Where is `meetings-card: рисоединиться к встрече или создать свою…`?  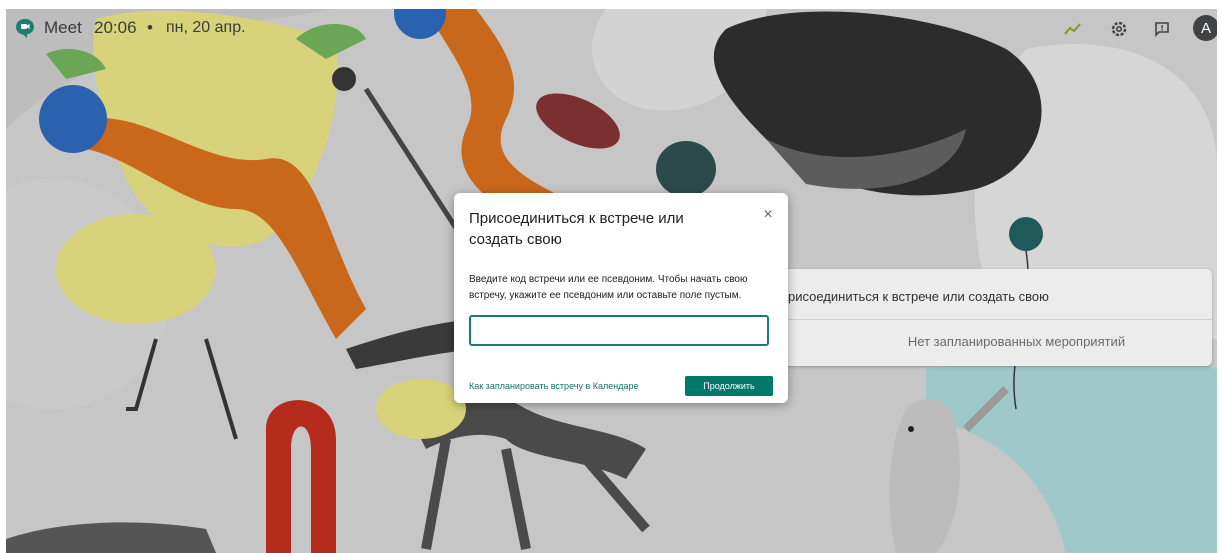
meetings-card: рисоединиться к встрече или создать свою… is located at coordinates (986, 317).